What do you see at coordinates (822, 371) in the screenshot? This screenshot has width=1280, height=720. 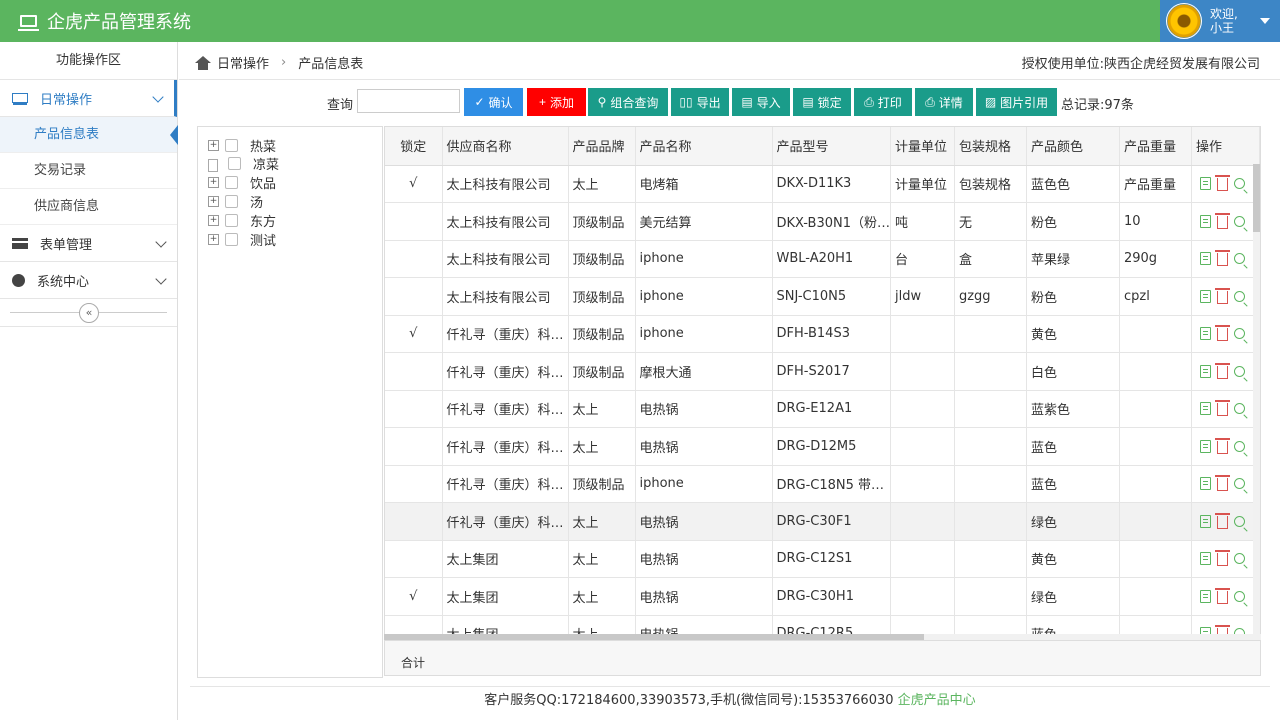 I see `table-row: 仟礼寻（重庆）科… 顶级制品 摩根大通 DFH-S2017 白色` at bounding box center [822, 371].